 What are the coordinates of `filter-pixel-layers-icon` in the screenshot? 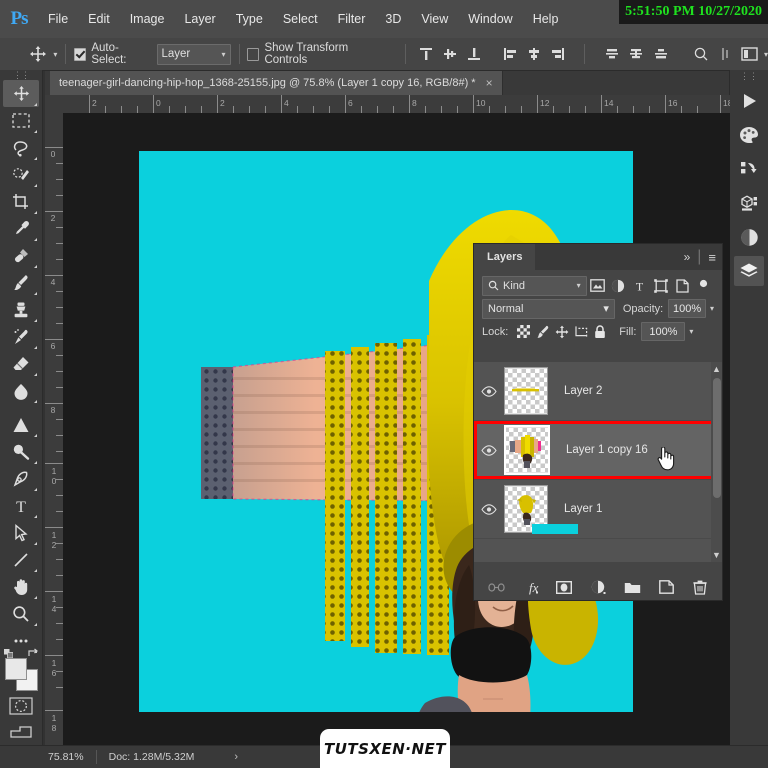 It's located at (597, 286).